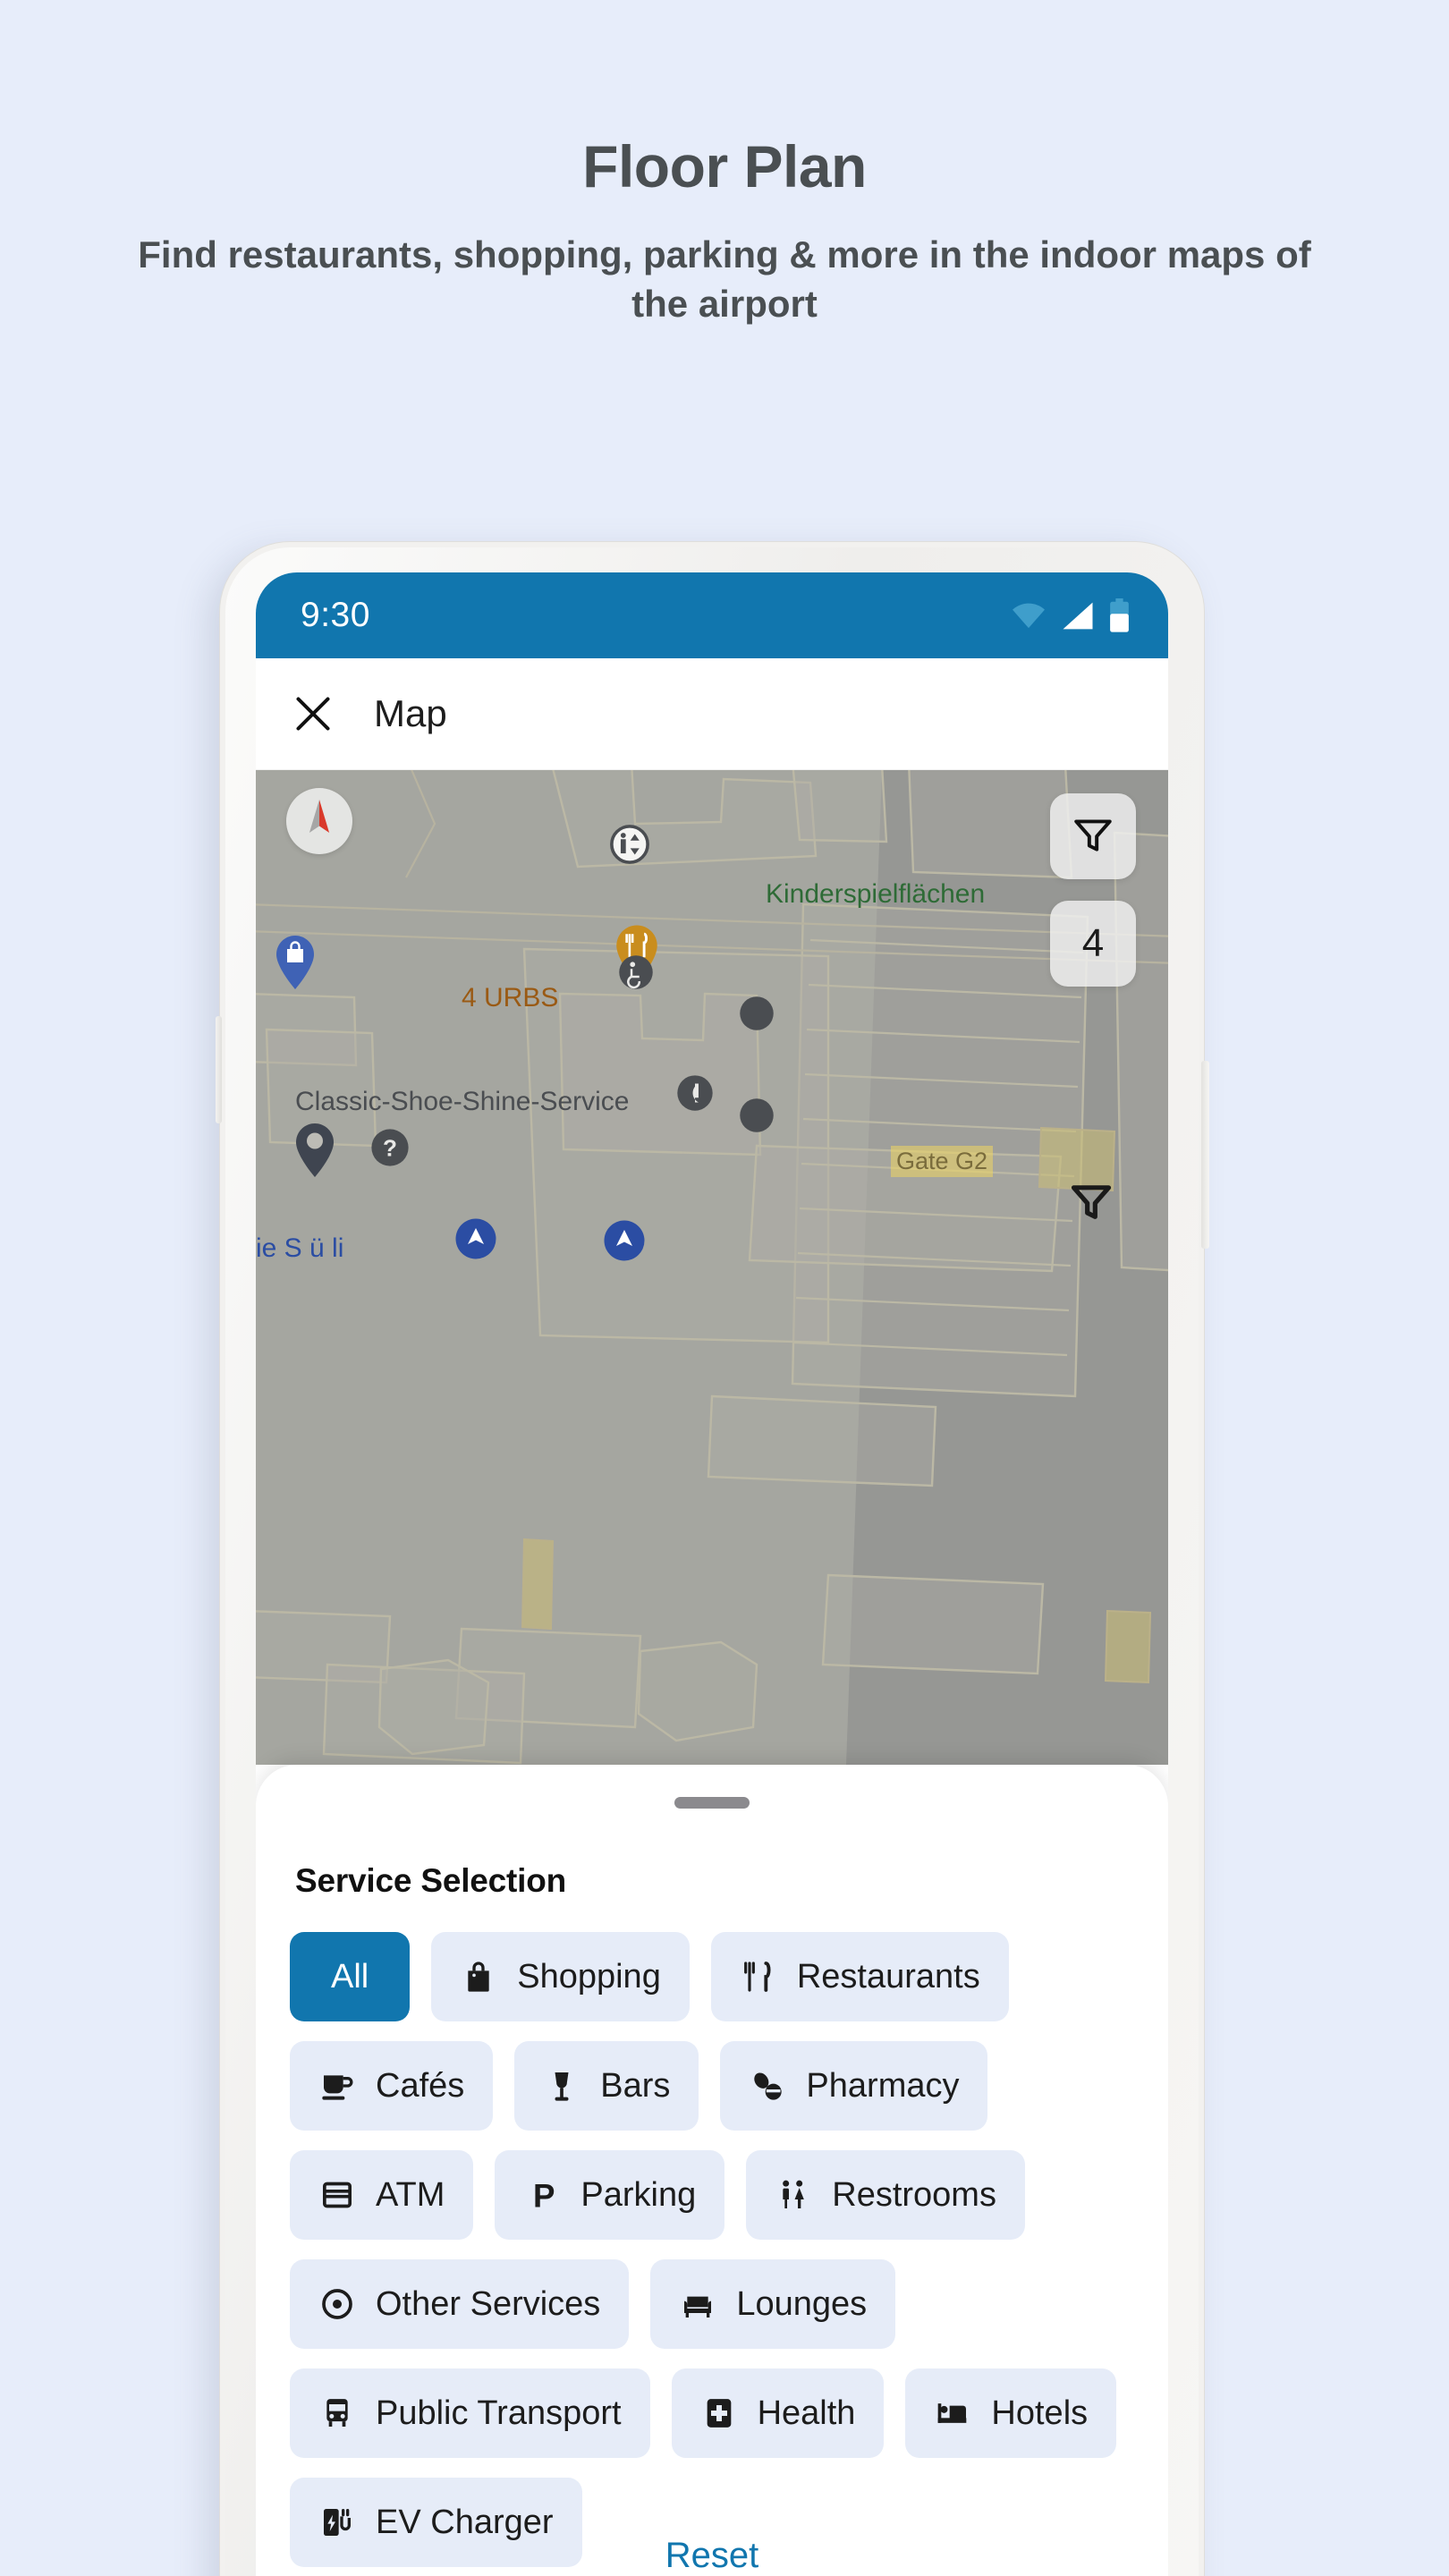 This screenshot has height=2576, width=1449. I want to click on sheet-title: Service Selection, so click(431, 1880).